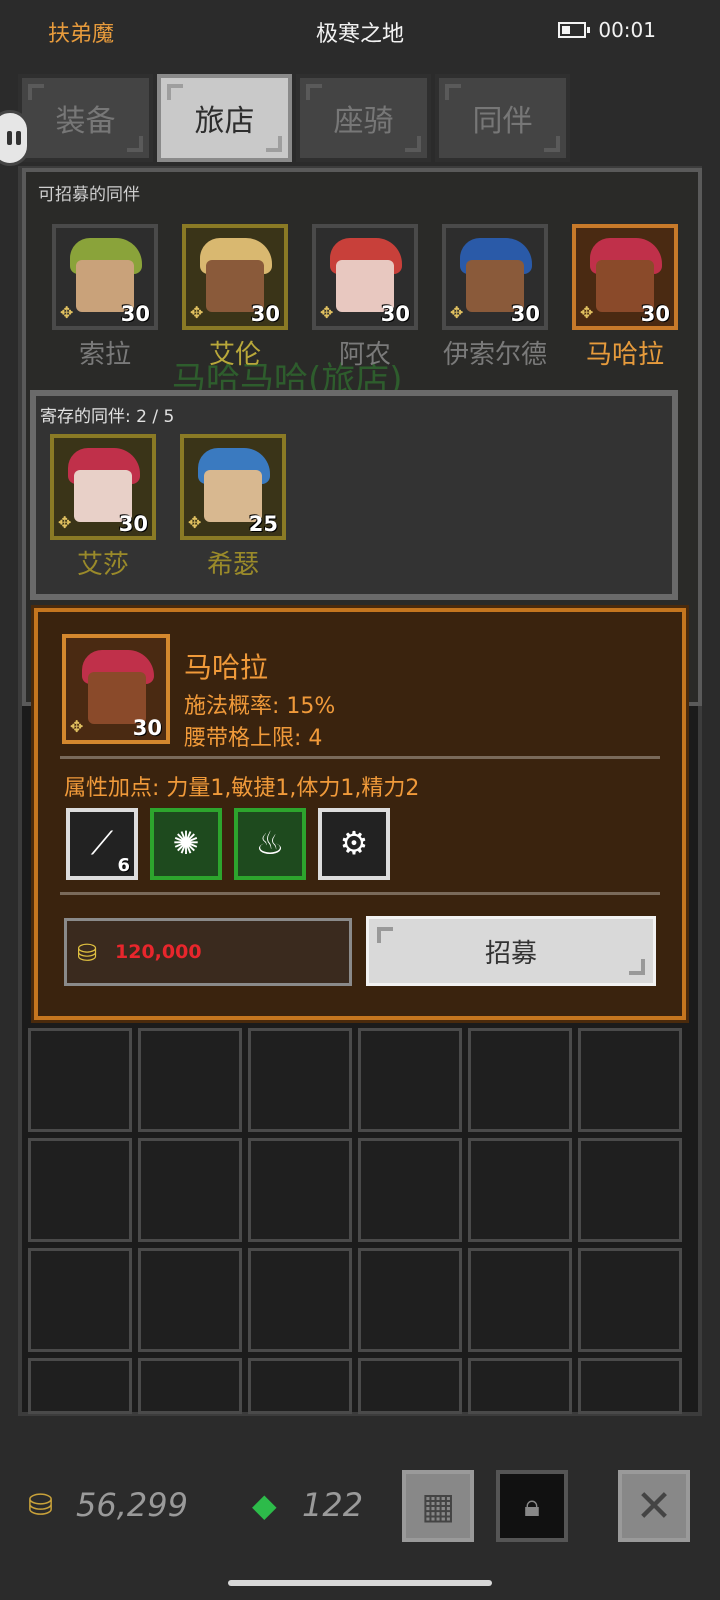 The image size is (720, 1600). I want to click on recruit-button-label: 招募, so click(510, 953).